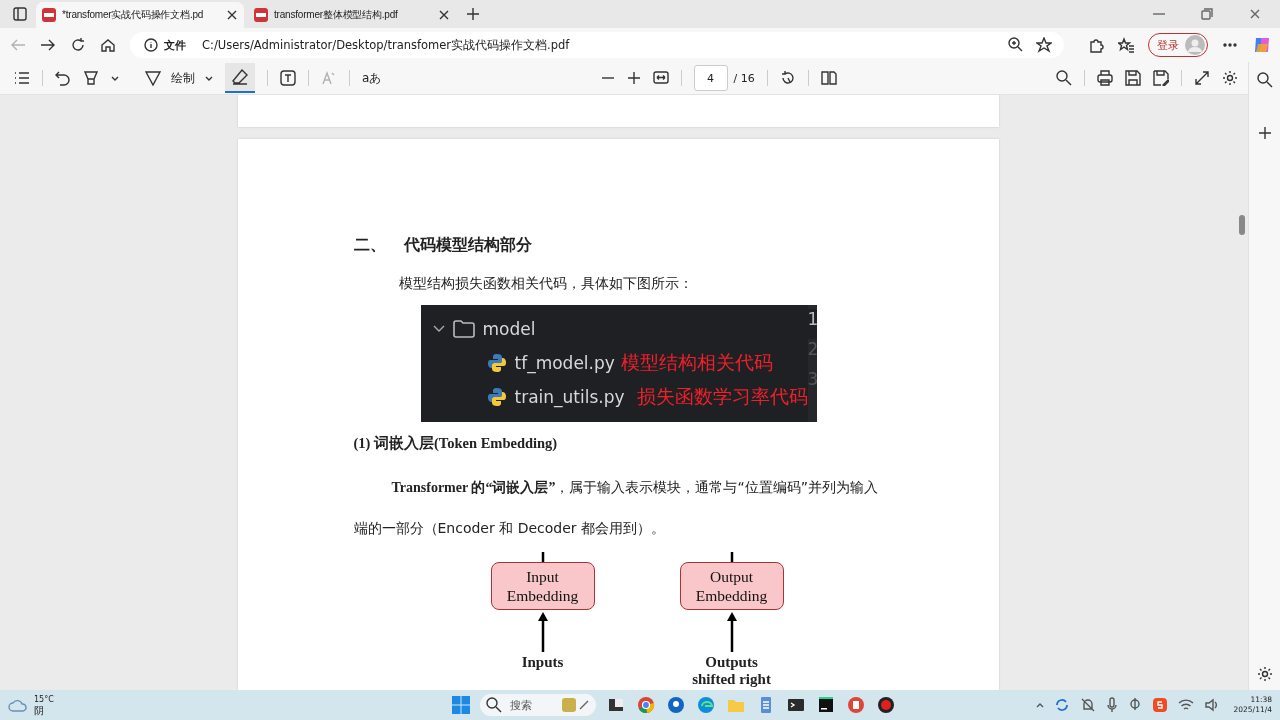  Describe the element at coordinates (646, 705) in the screenshot. I see `chrome-icon` at that location.